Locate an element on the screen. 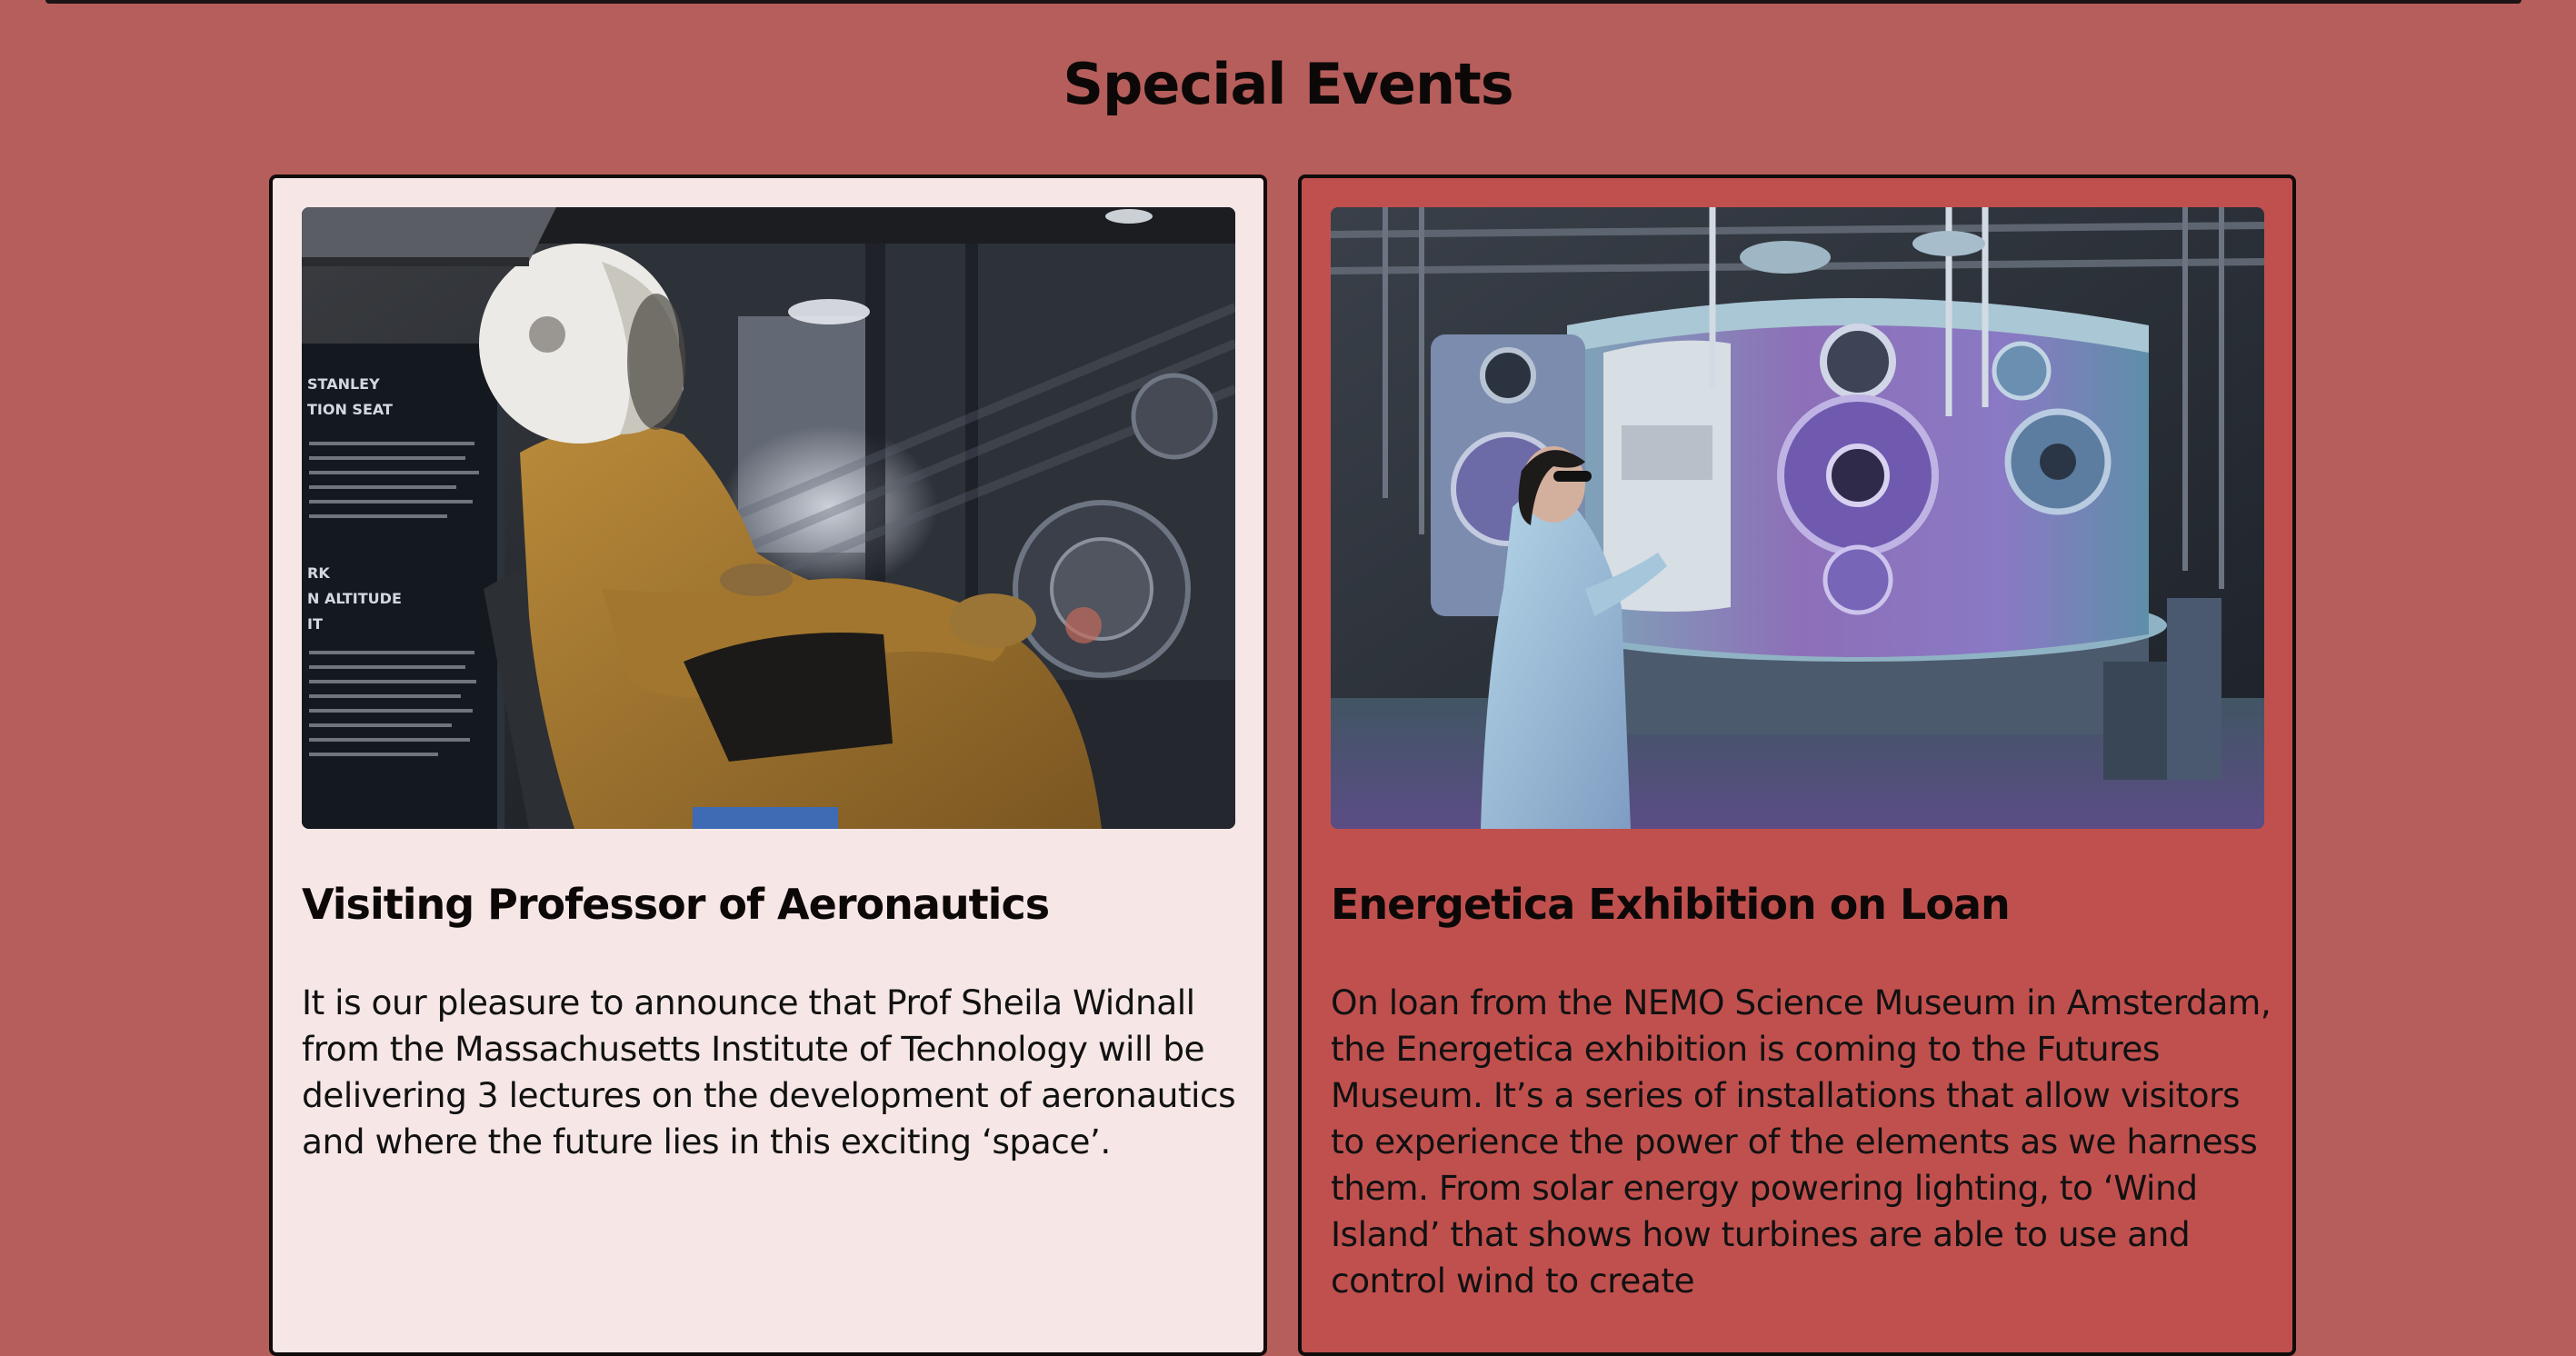 The image size is (2576, 1356). svg-text: STANLEY is located at coordinates (343, 384).